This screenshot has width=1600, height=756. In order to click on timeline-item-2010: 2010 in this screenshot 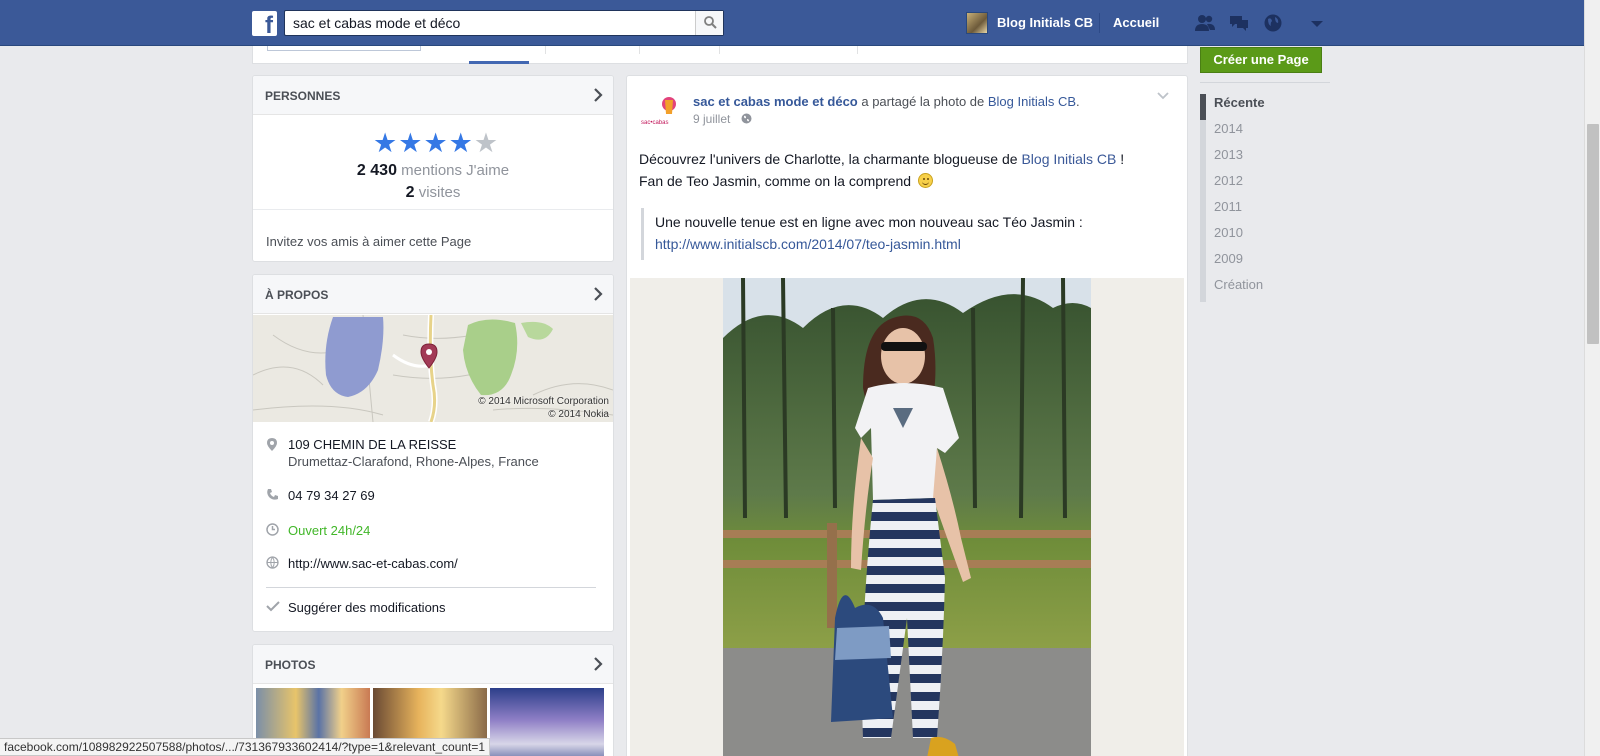, I will do `click(1265, 237)`.